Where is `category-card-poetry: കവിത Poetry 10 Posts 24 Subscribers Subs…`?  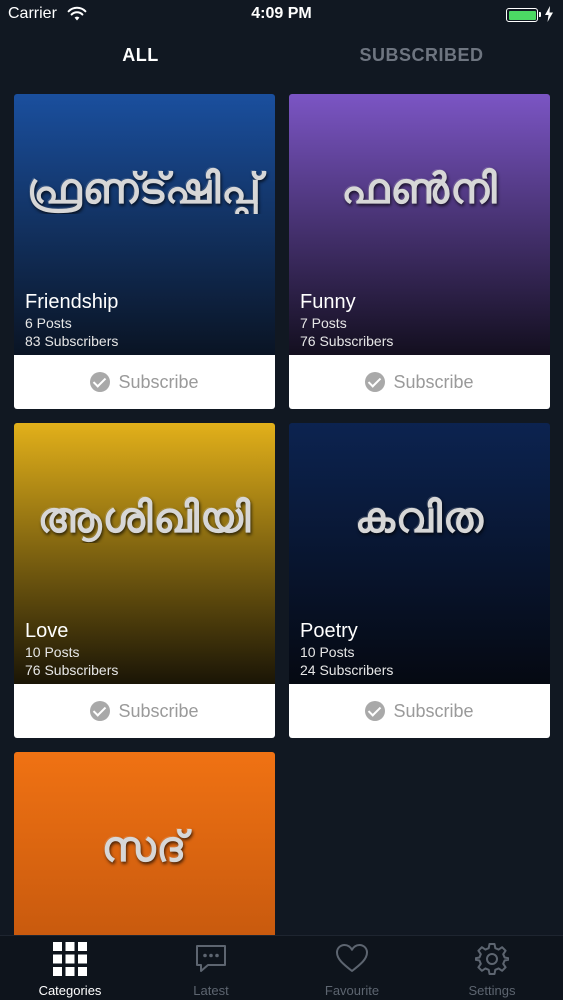 category-card-poetry: കവിത Poetry 10 Posts 24 Subscribers Subs… is located at coordinates (419, 580).